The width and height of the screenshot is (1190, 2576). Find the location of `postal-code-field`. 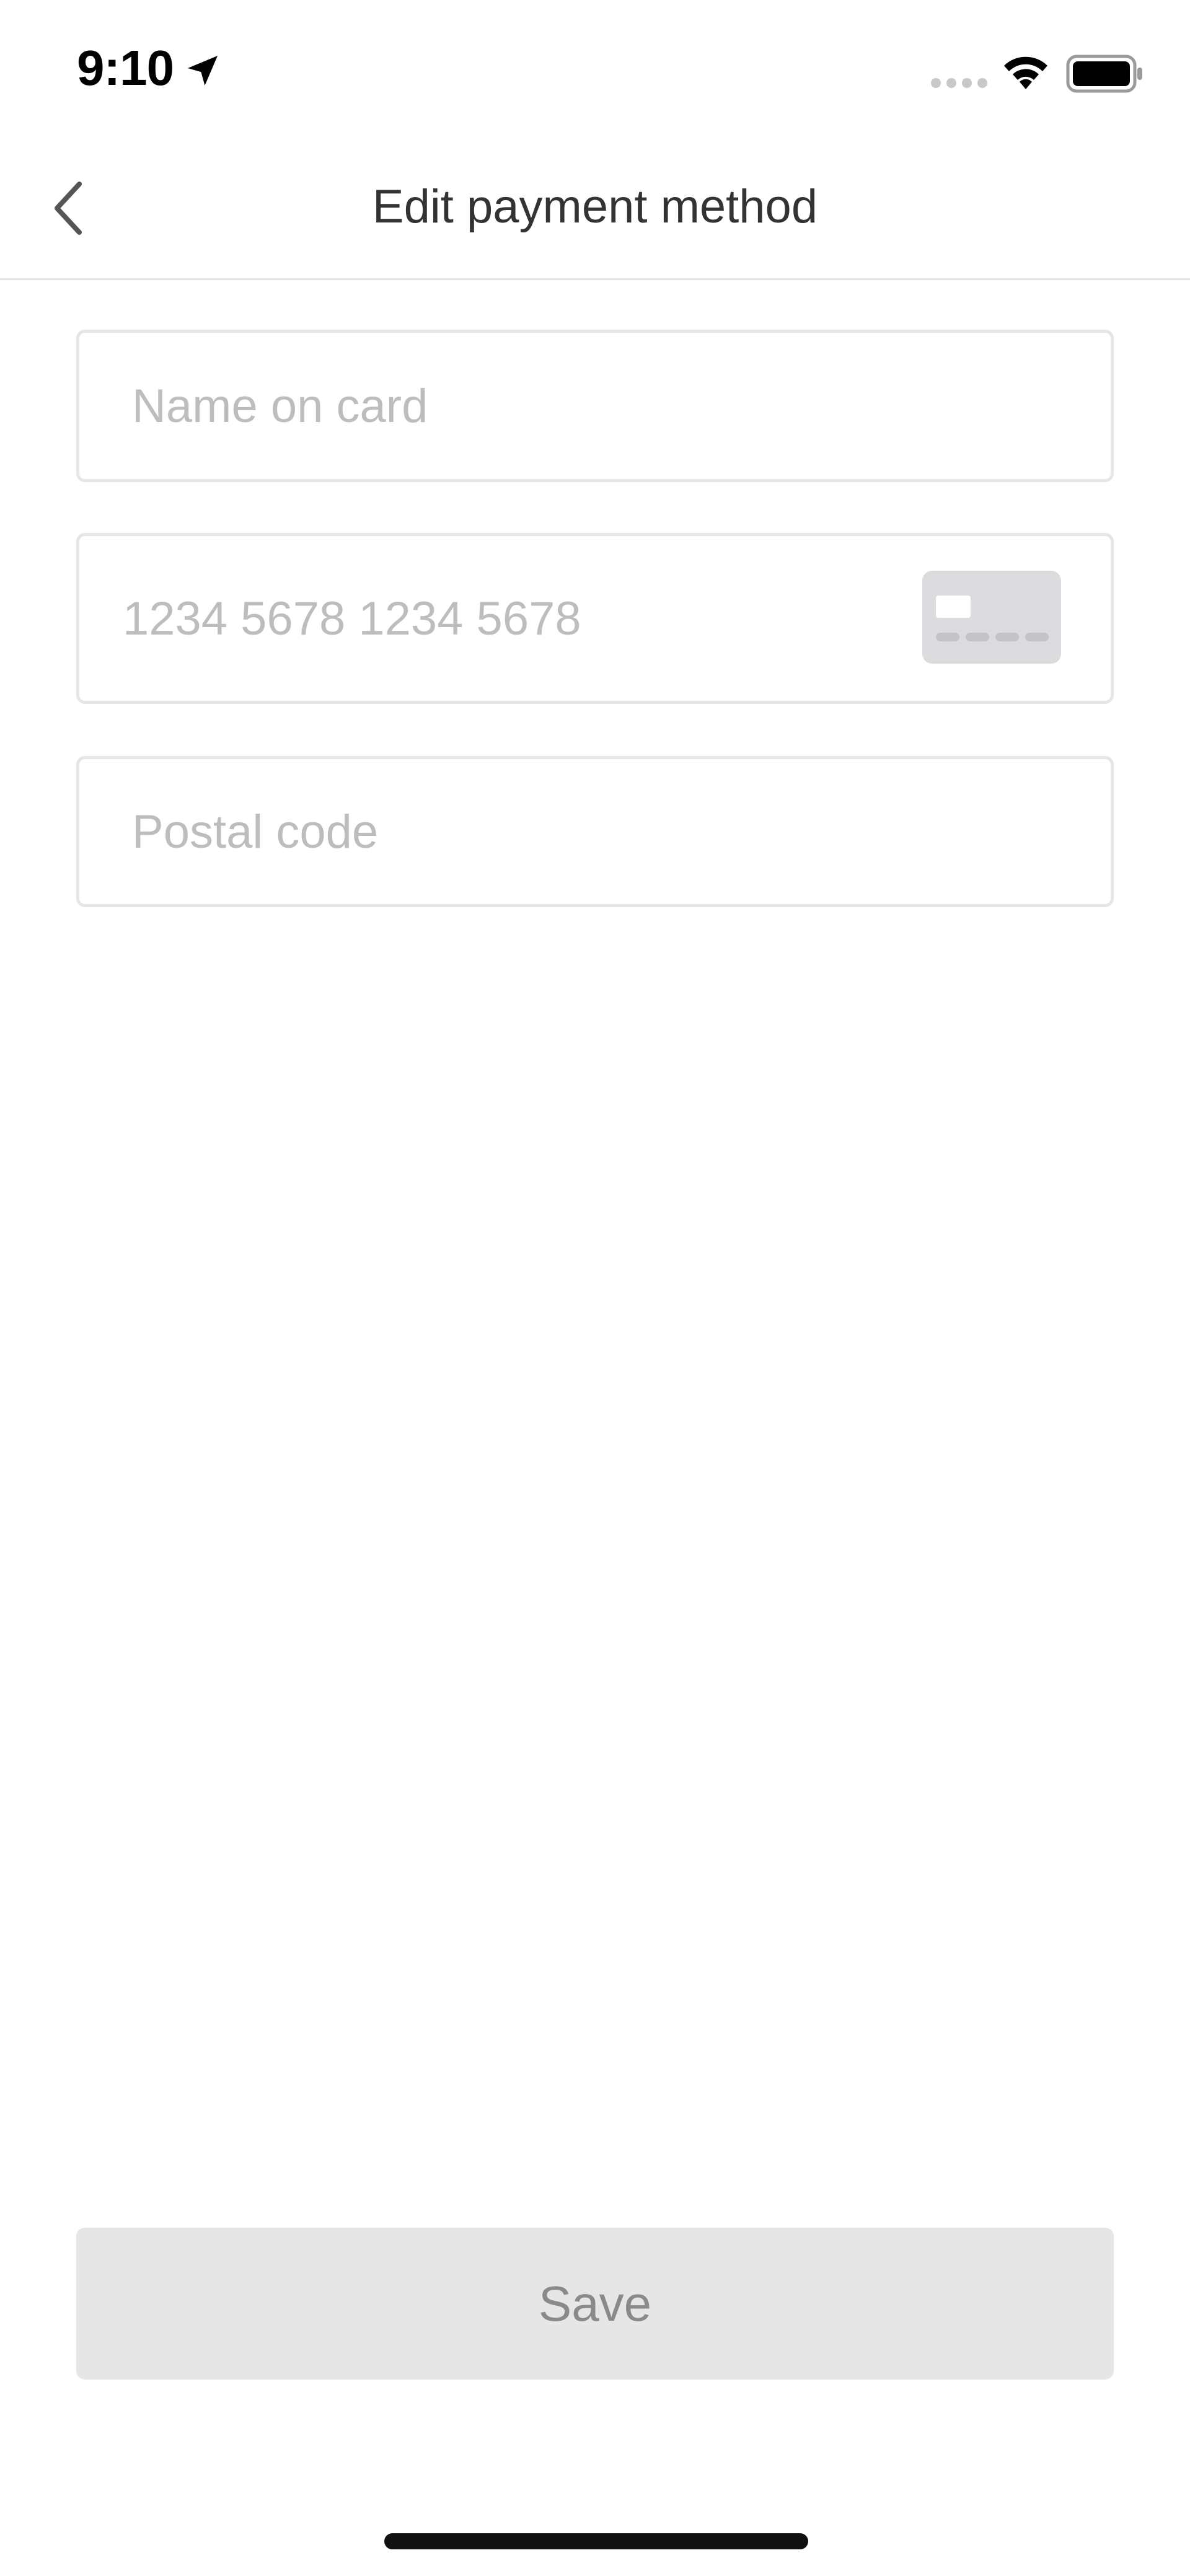

postal-code-field is located at coordinates (595, 832).